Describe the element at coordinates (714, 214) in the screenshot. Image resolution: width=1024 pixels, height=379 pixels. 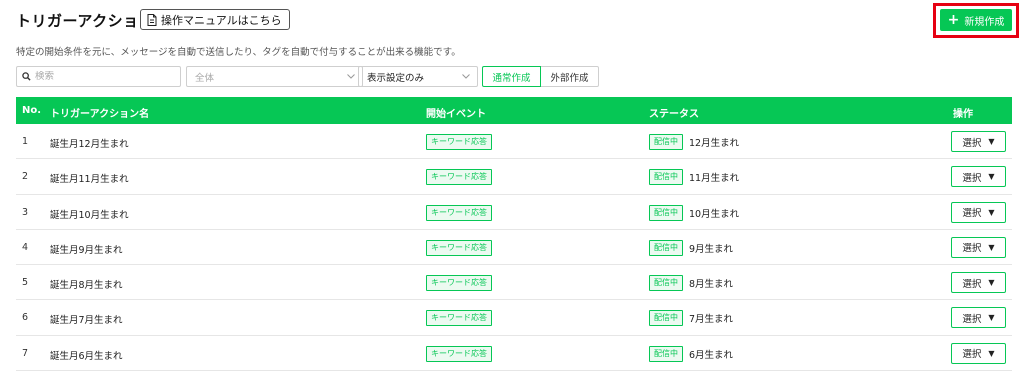
I see `status-label: 10月生まれ` at that location.